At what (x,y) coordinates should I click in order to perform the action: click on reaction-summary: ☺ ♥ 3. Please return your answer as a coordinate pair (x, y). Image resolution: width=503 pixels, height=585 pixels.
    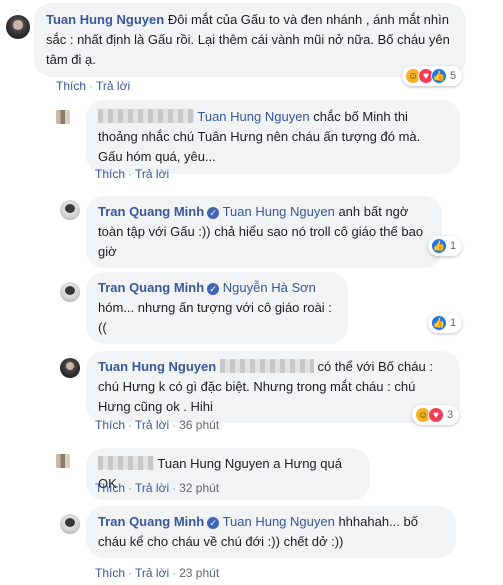
    Looking at the image, I should click on (436, 415).